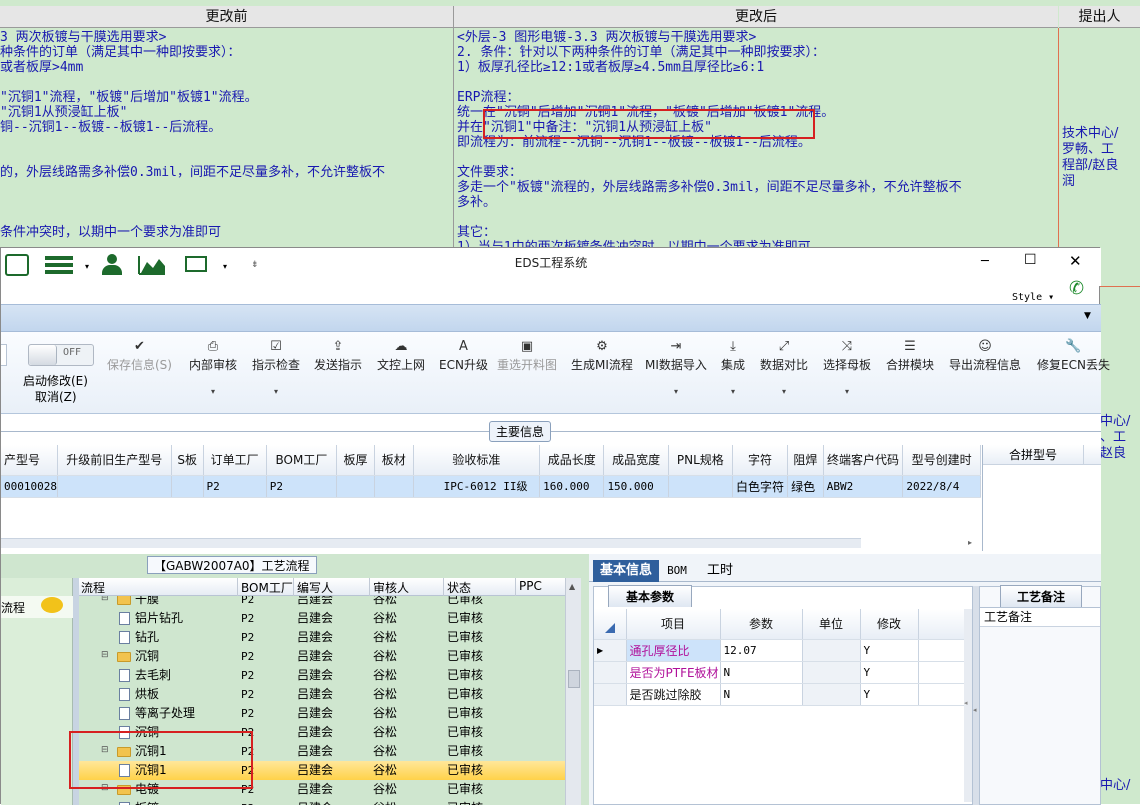 The image size is (1140, 805). I want to click on param-blank, so click(942, 650).